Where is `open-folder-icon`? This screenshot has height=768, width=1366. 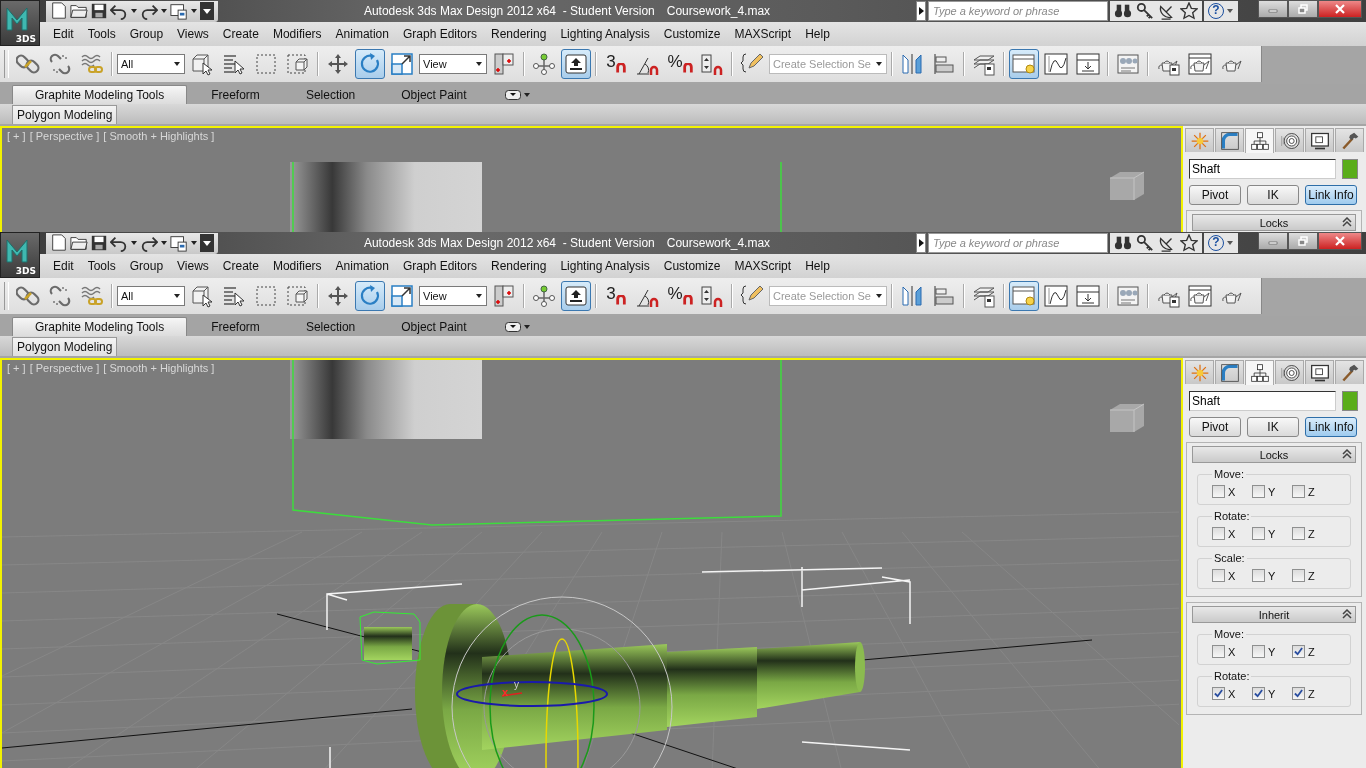 open-folder-icon is located at coordinates (79, 243).